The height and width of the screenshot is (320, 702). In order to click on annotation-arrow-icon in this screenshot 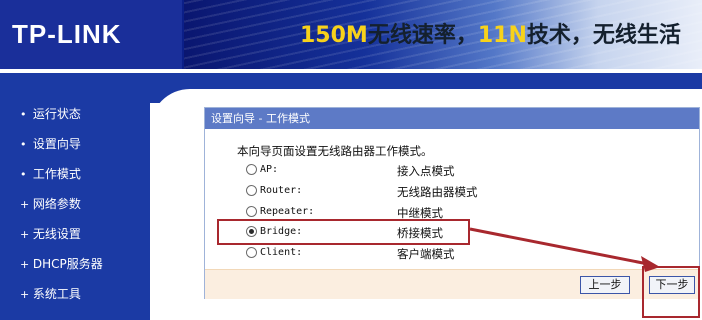, I will do `click(564, 249)`.